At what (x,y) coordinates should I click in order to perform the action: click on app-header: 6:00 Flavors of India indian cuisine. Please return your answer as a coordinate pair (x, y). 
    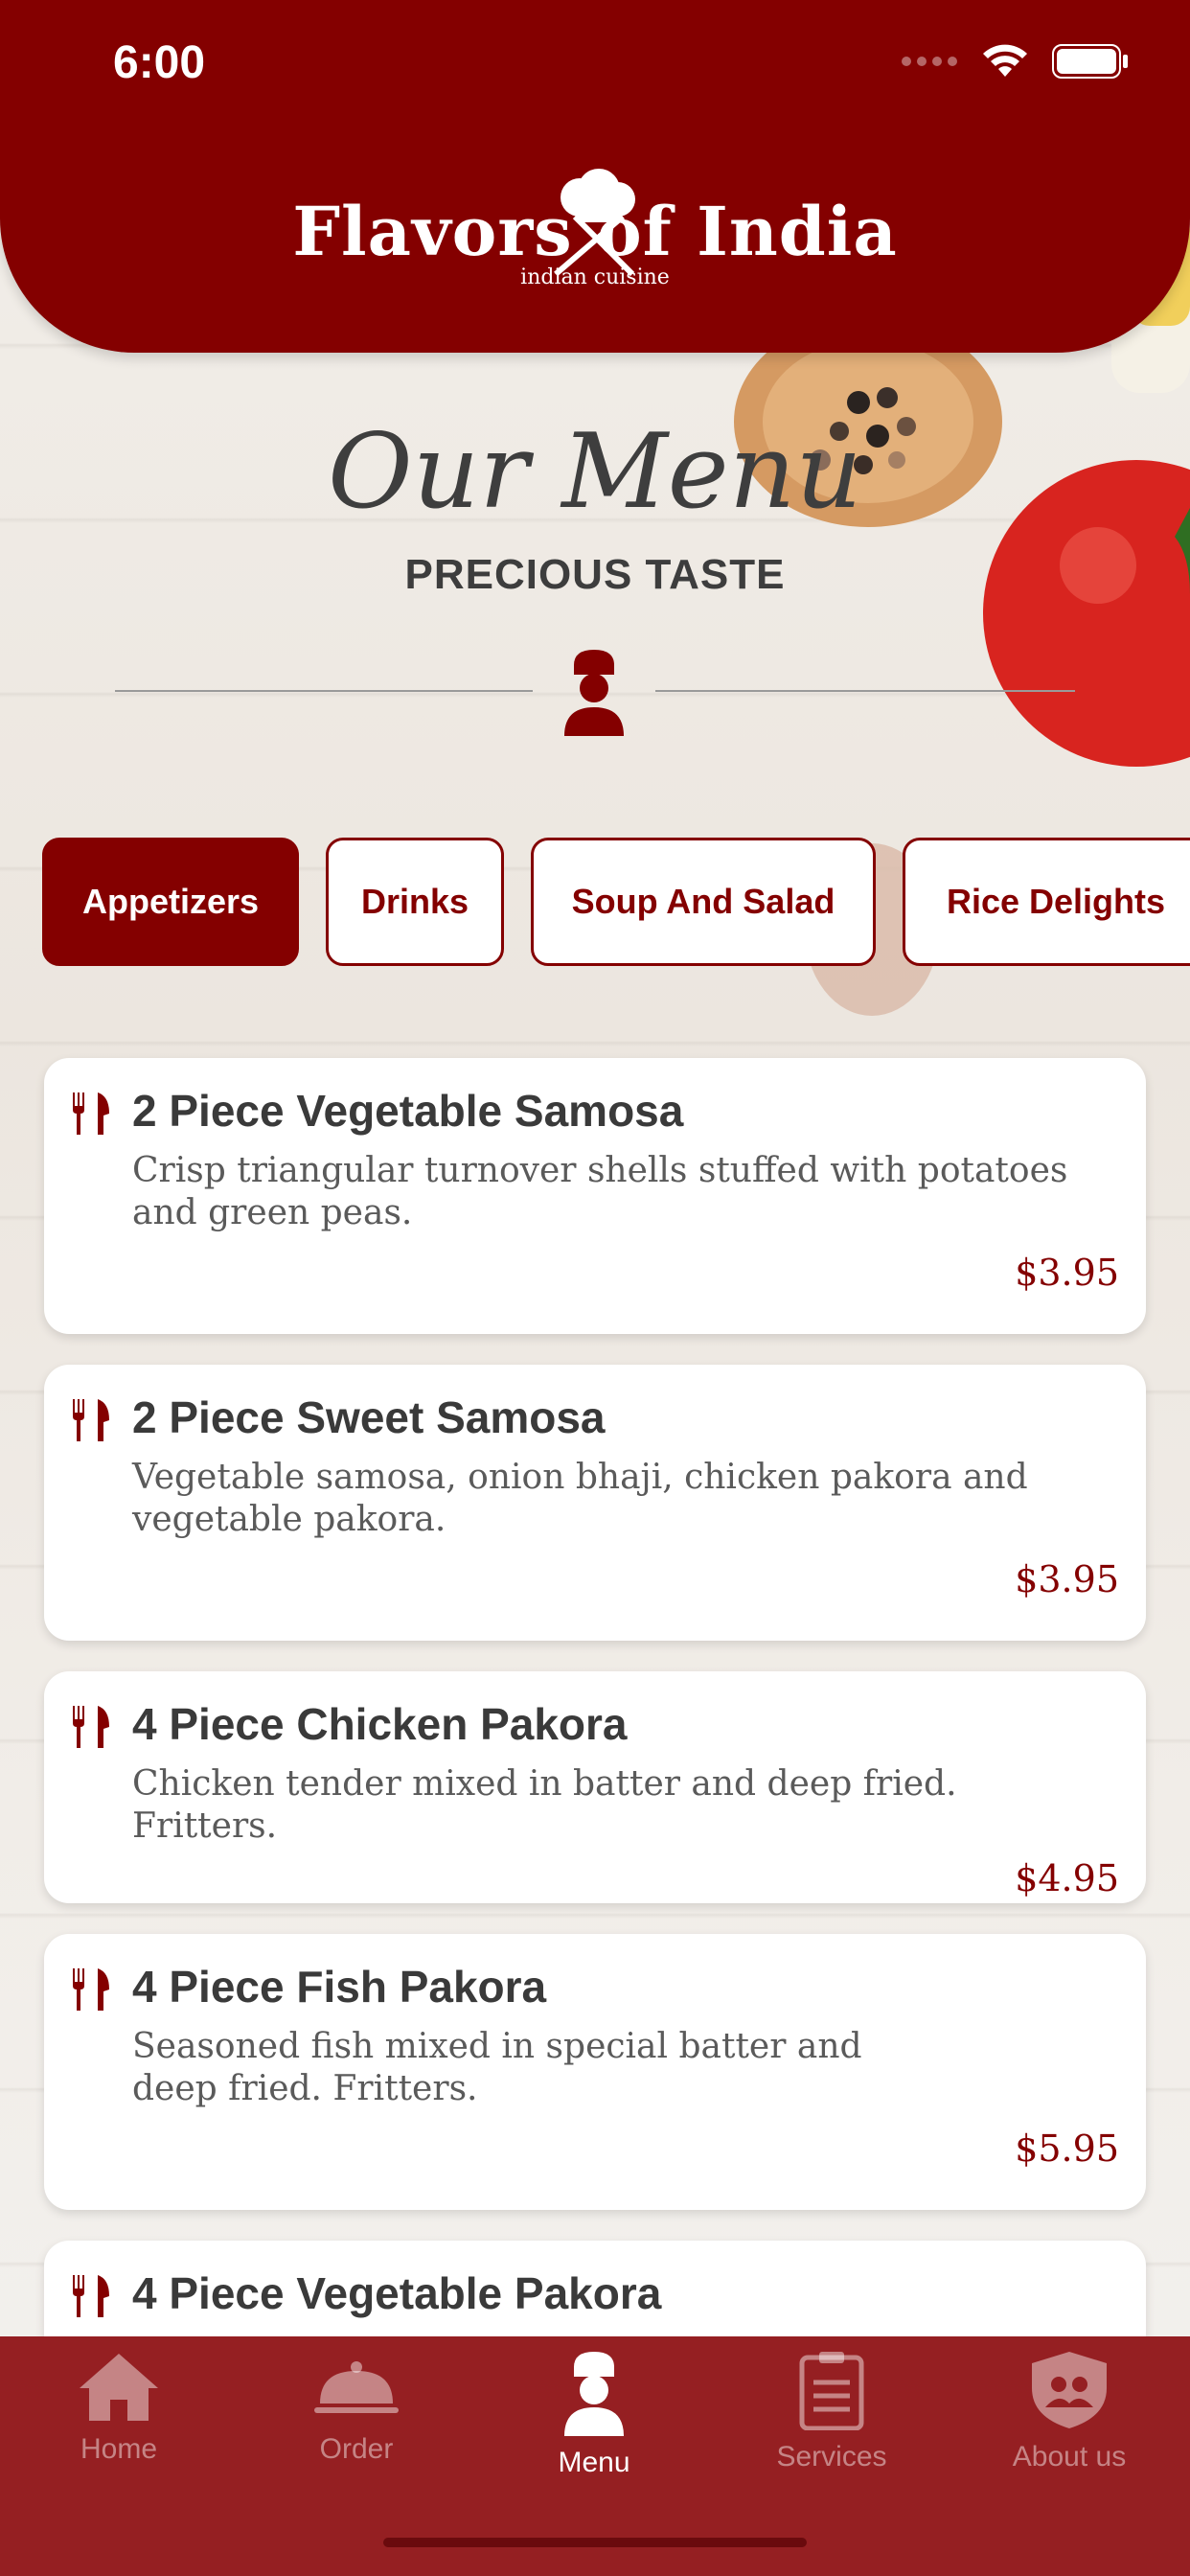
    Looking at the image, I should click on (595, 176).